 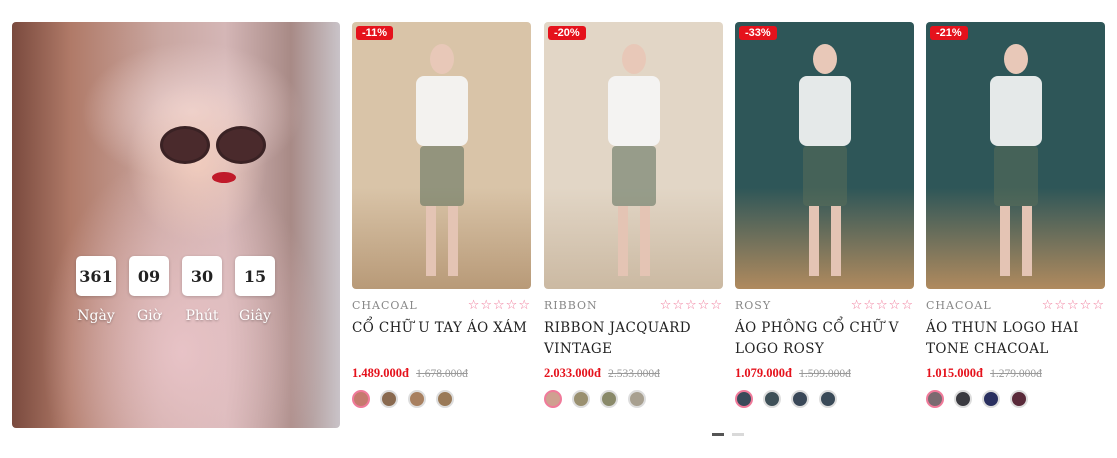 I want to click on countdown-seconds-label: Giây, so click(x=255, y=316).